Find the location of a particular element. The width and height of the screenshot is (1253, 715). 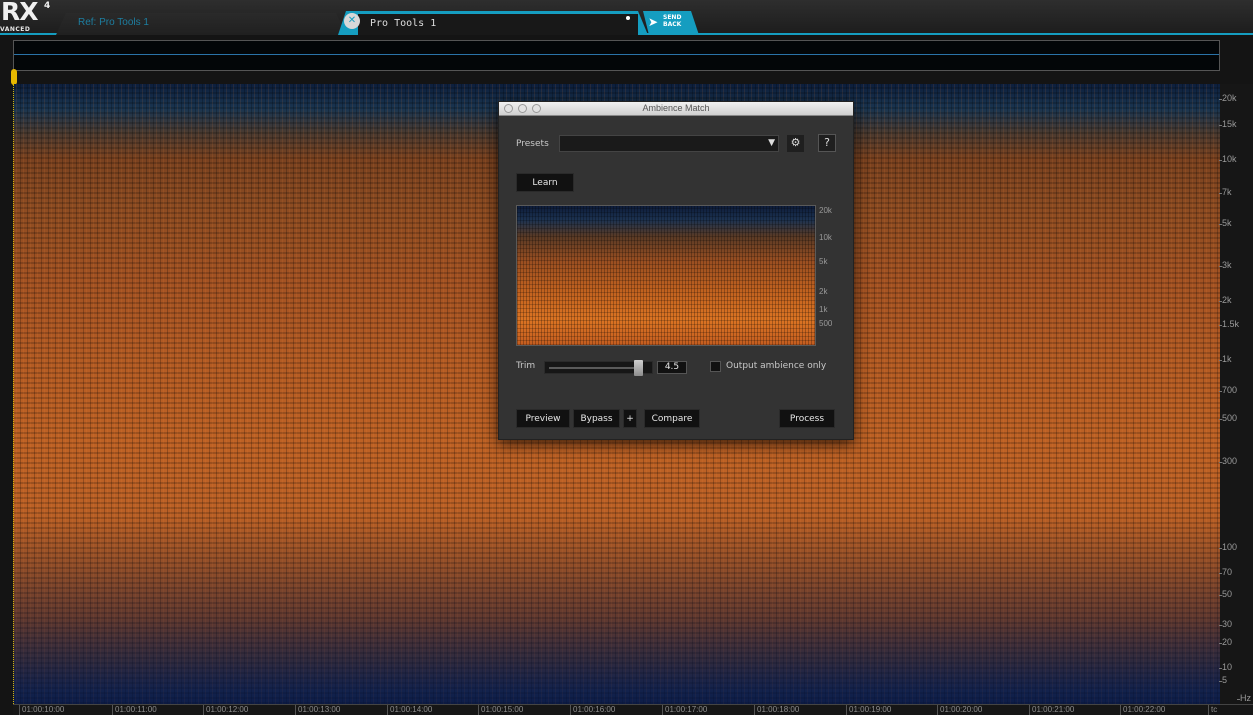

spectrum-freq-label: 500 is located at coordinates (826, 323).